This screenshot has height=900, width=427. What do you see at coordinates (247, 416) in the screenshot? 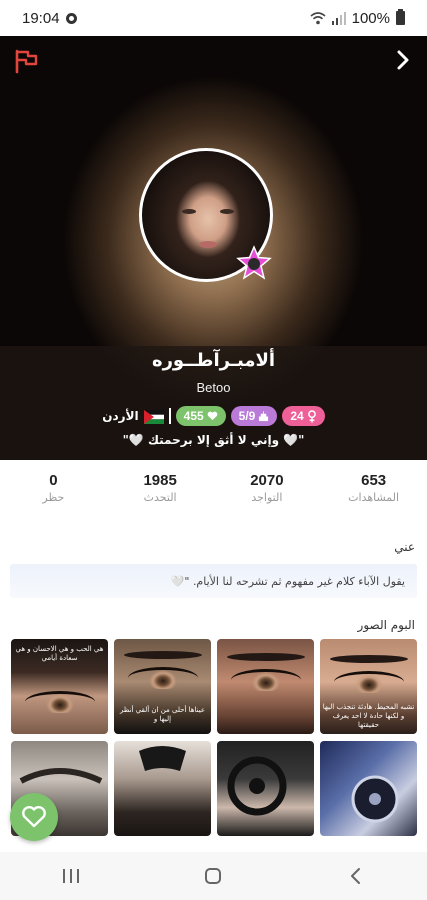
I see `level-value: 5/9` at bounding box center [247, 416].